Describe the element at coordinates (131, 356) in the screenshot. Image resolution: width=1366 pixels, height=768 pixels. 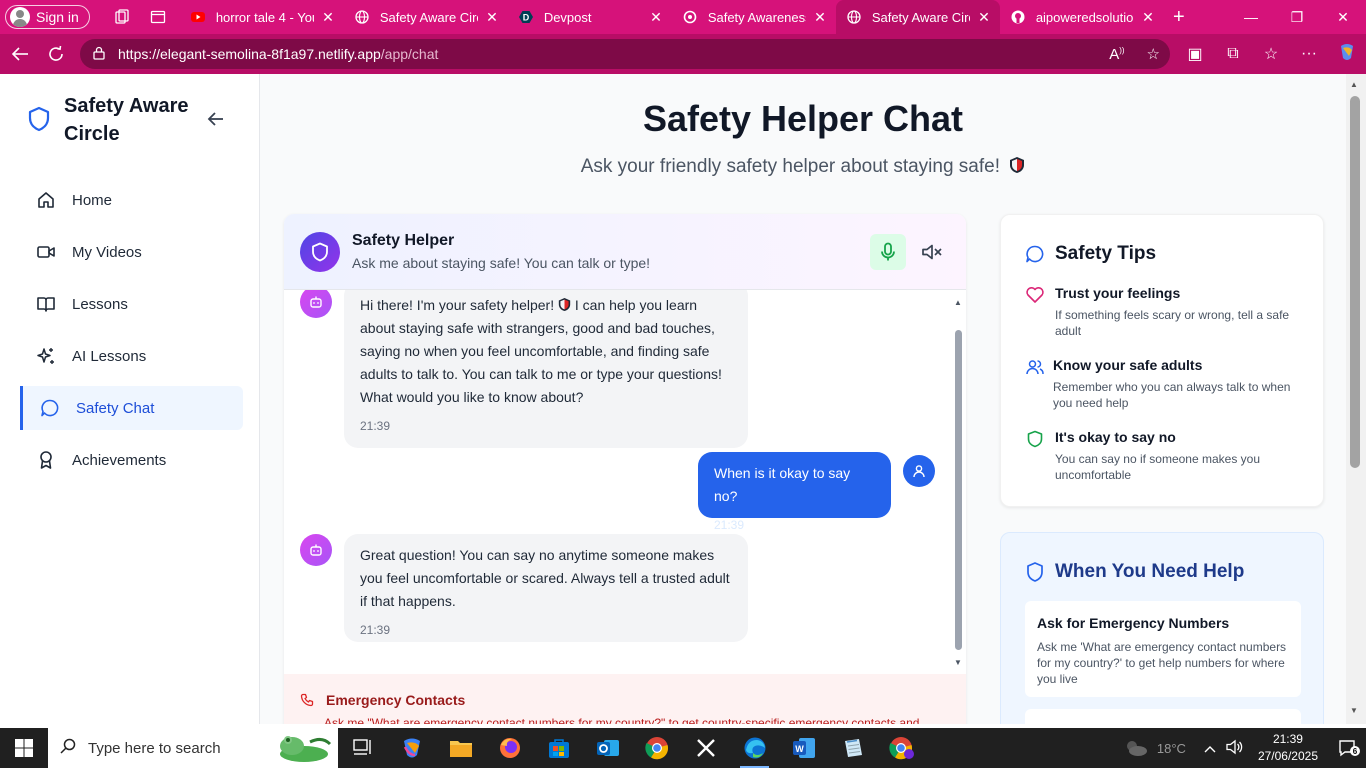
I see `sidebar-item-ai-lessons: AI Lessons` at that location.